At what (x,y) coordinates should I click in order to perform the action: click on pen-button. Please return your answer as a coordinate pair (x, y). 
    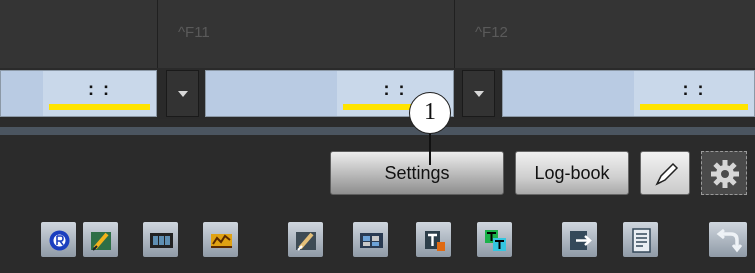
    Looking at the image, I should click on (665, 173).